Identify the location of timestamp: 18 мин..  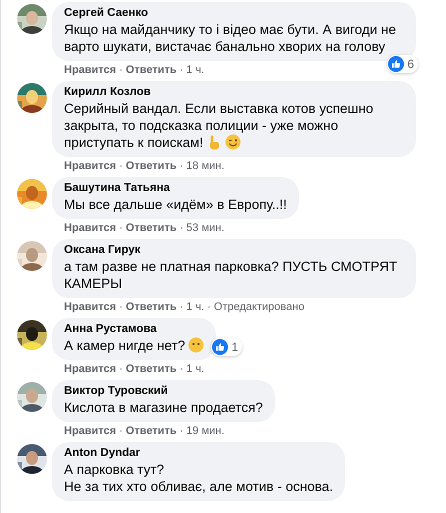
(205, 166).